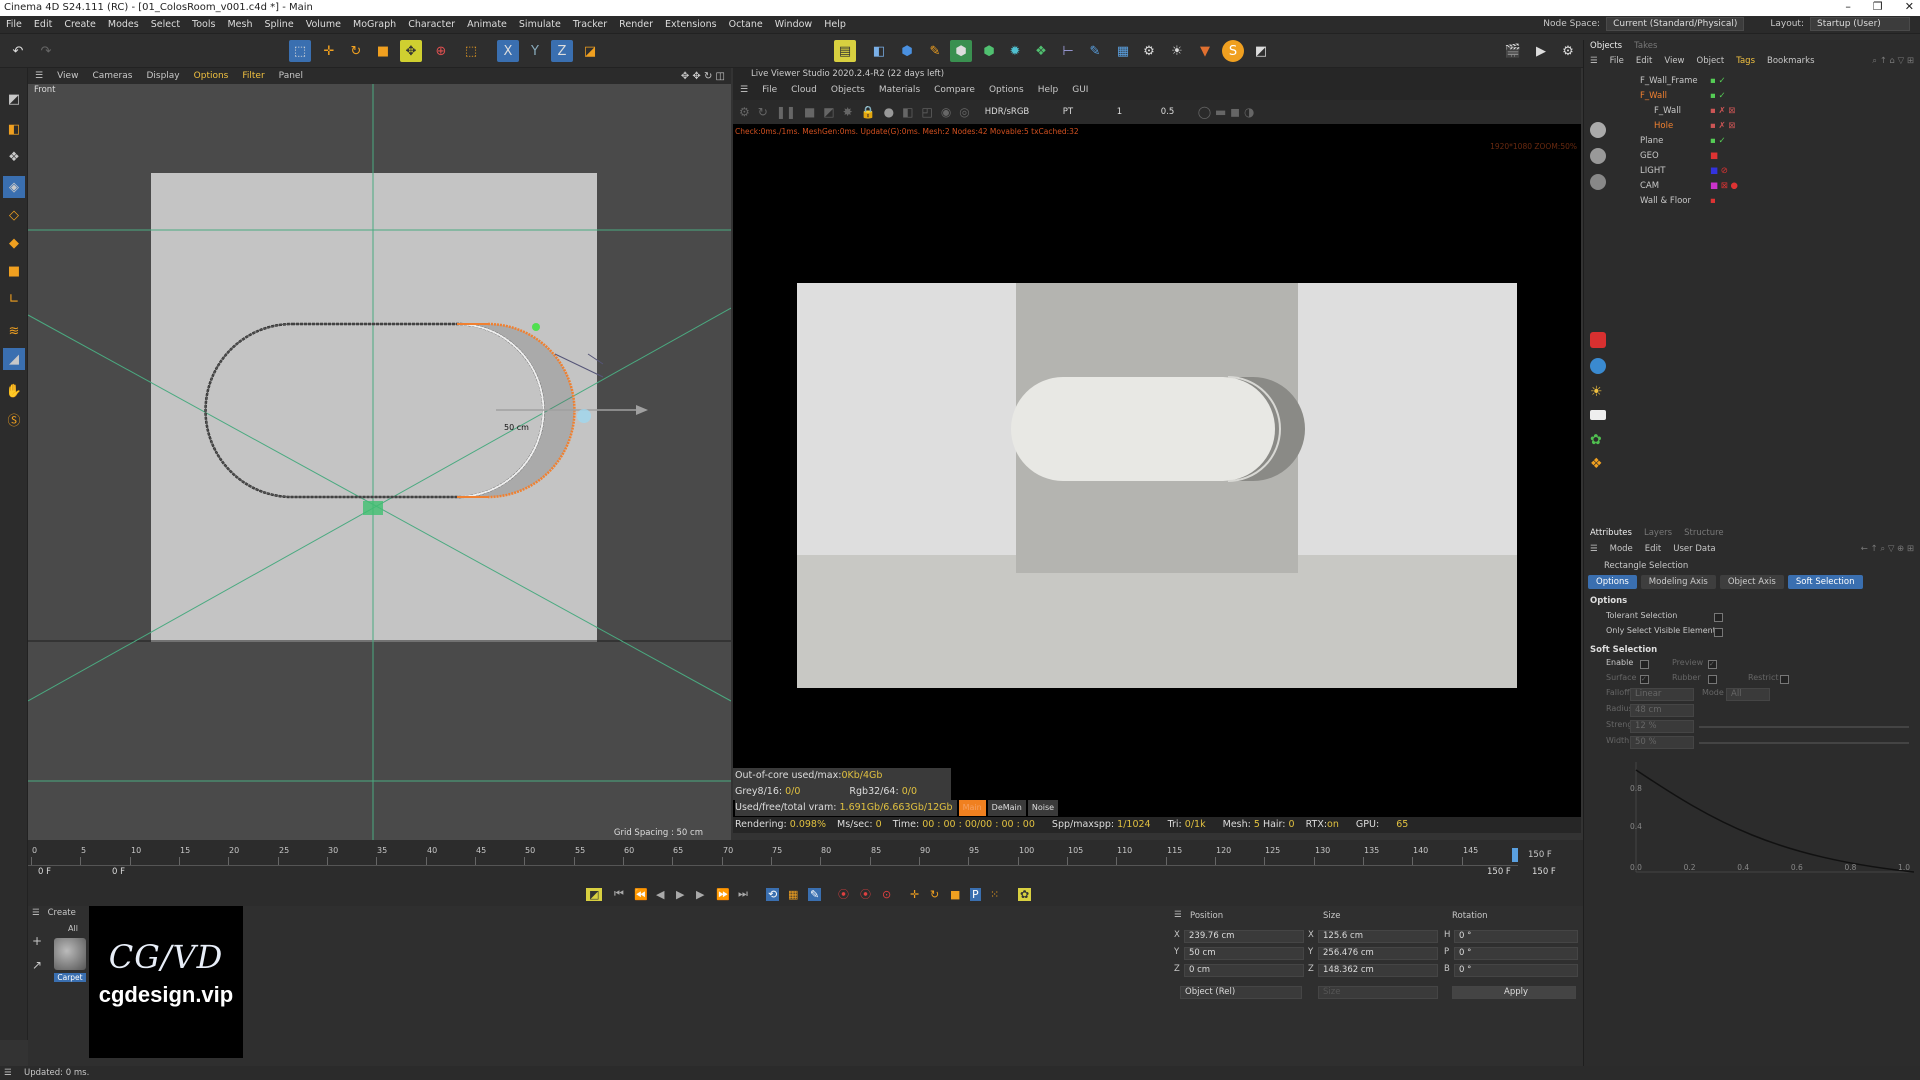 The width and height of the screenshot is (1920, 1080). I want to click on script-icon: ◩, so click(1261, 51).